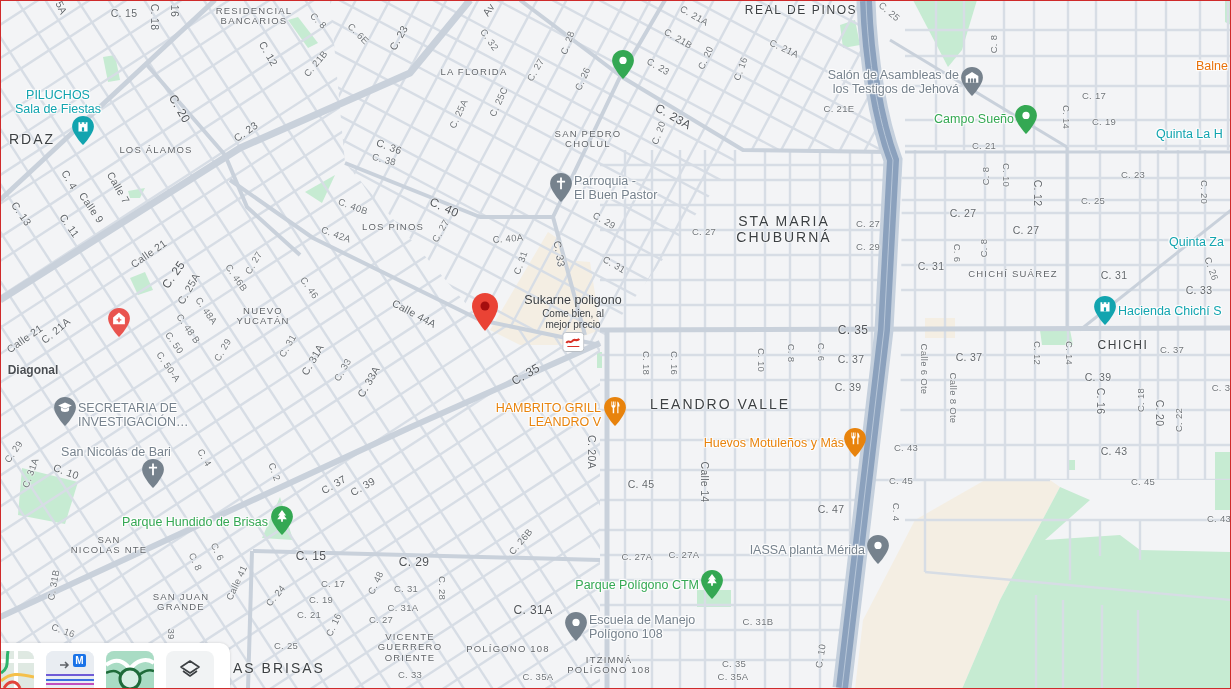 This screenshot has height=689, width=1231. What do you see at coordinates (684, 555) in the screenshot?
I see `street-label: C. 27A` at bounding box center [684, 555].